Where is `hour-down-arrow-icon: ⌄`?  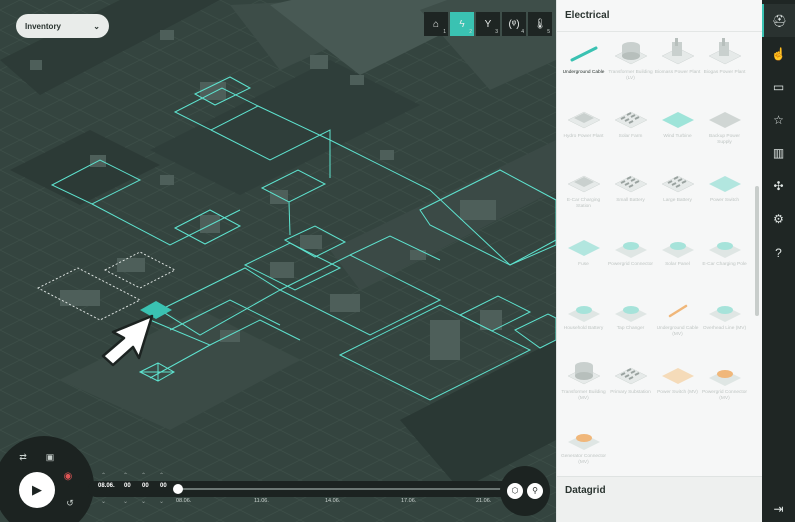
hour-down-arrow-icon: ⌄ is located at coordinates (125, 501).